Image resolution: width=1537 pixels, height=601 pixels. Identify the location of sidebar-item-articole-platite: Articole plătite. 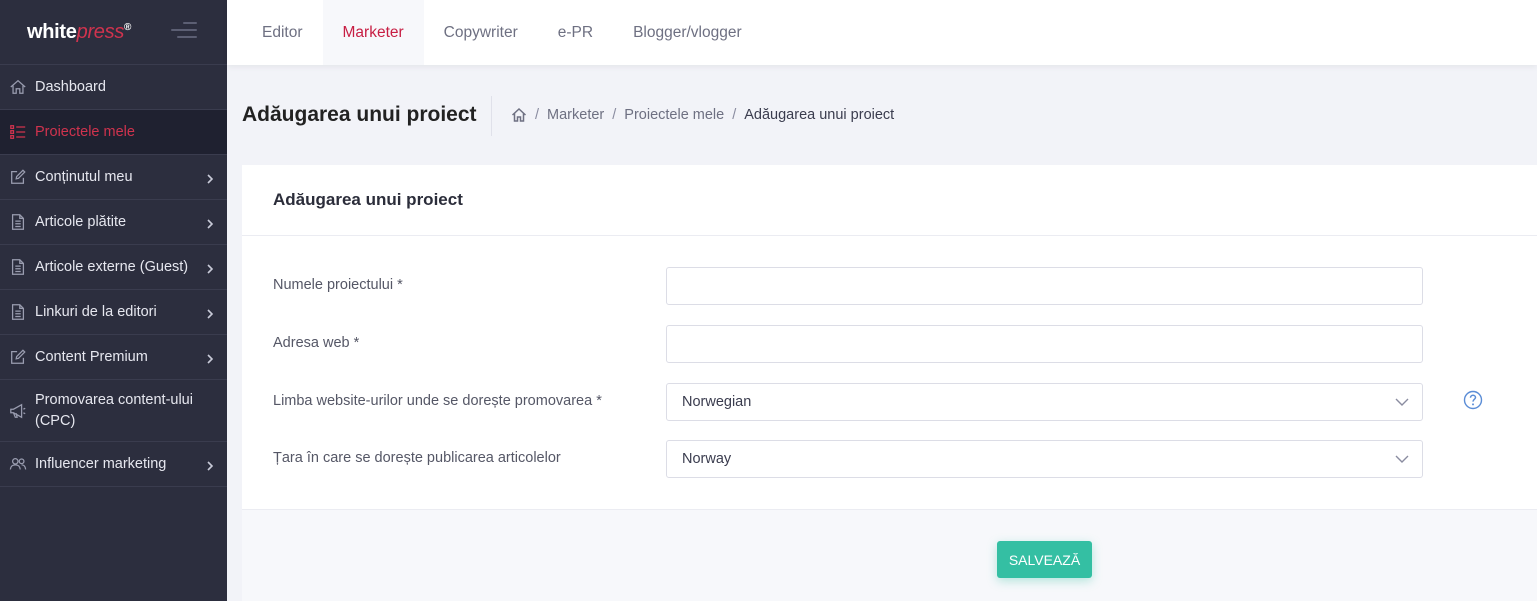
(113, 222).